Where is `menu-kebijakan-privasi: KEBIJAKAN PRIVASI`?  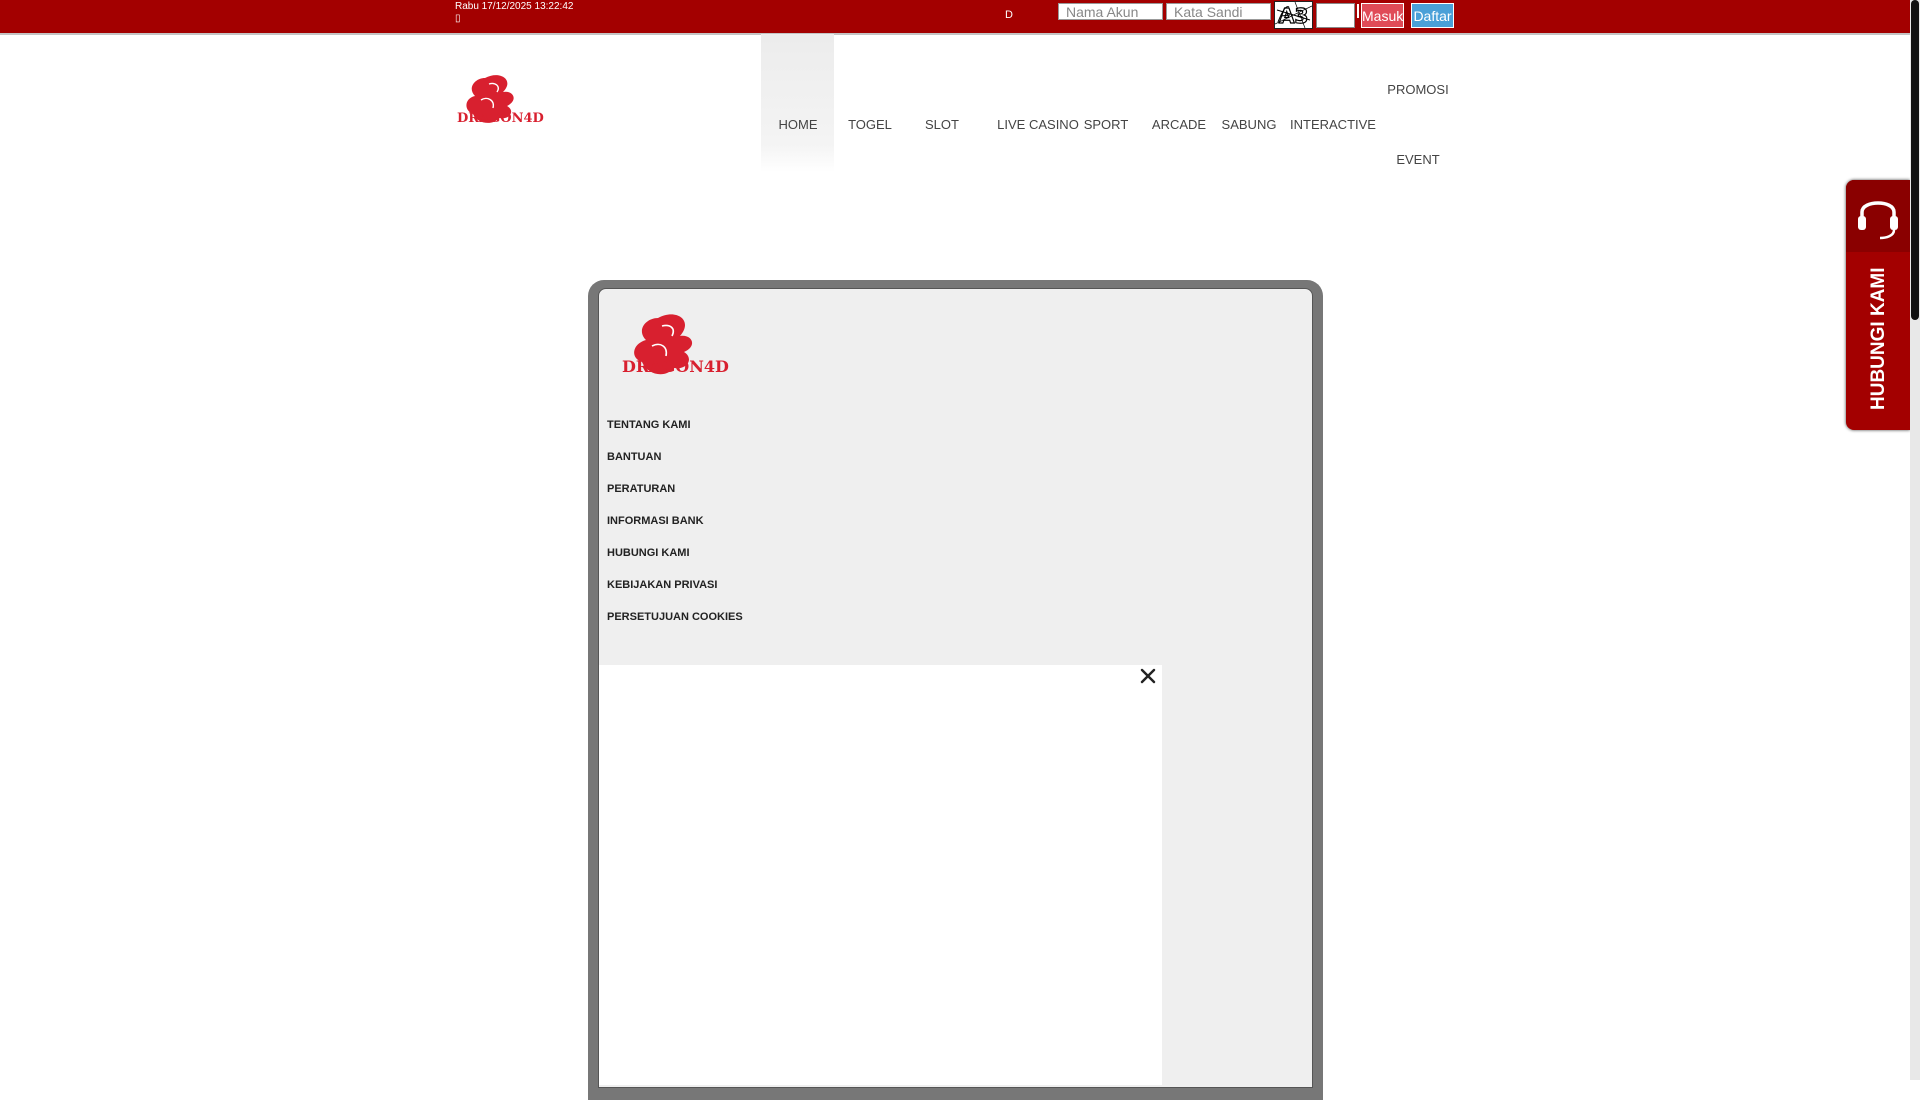
menu-kebijakan-privasi: KEBIJAKAN PRIVASI is located at coordinates (662, 585).